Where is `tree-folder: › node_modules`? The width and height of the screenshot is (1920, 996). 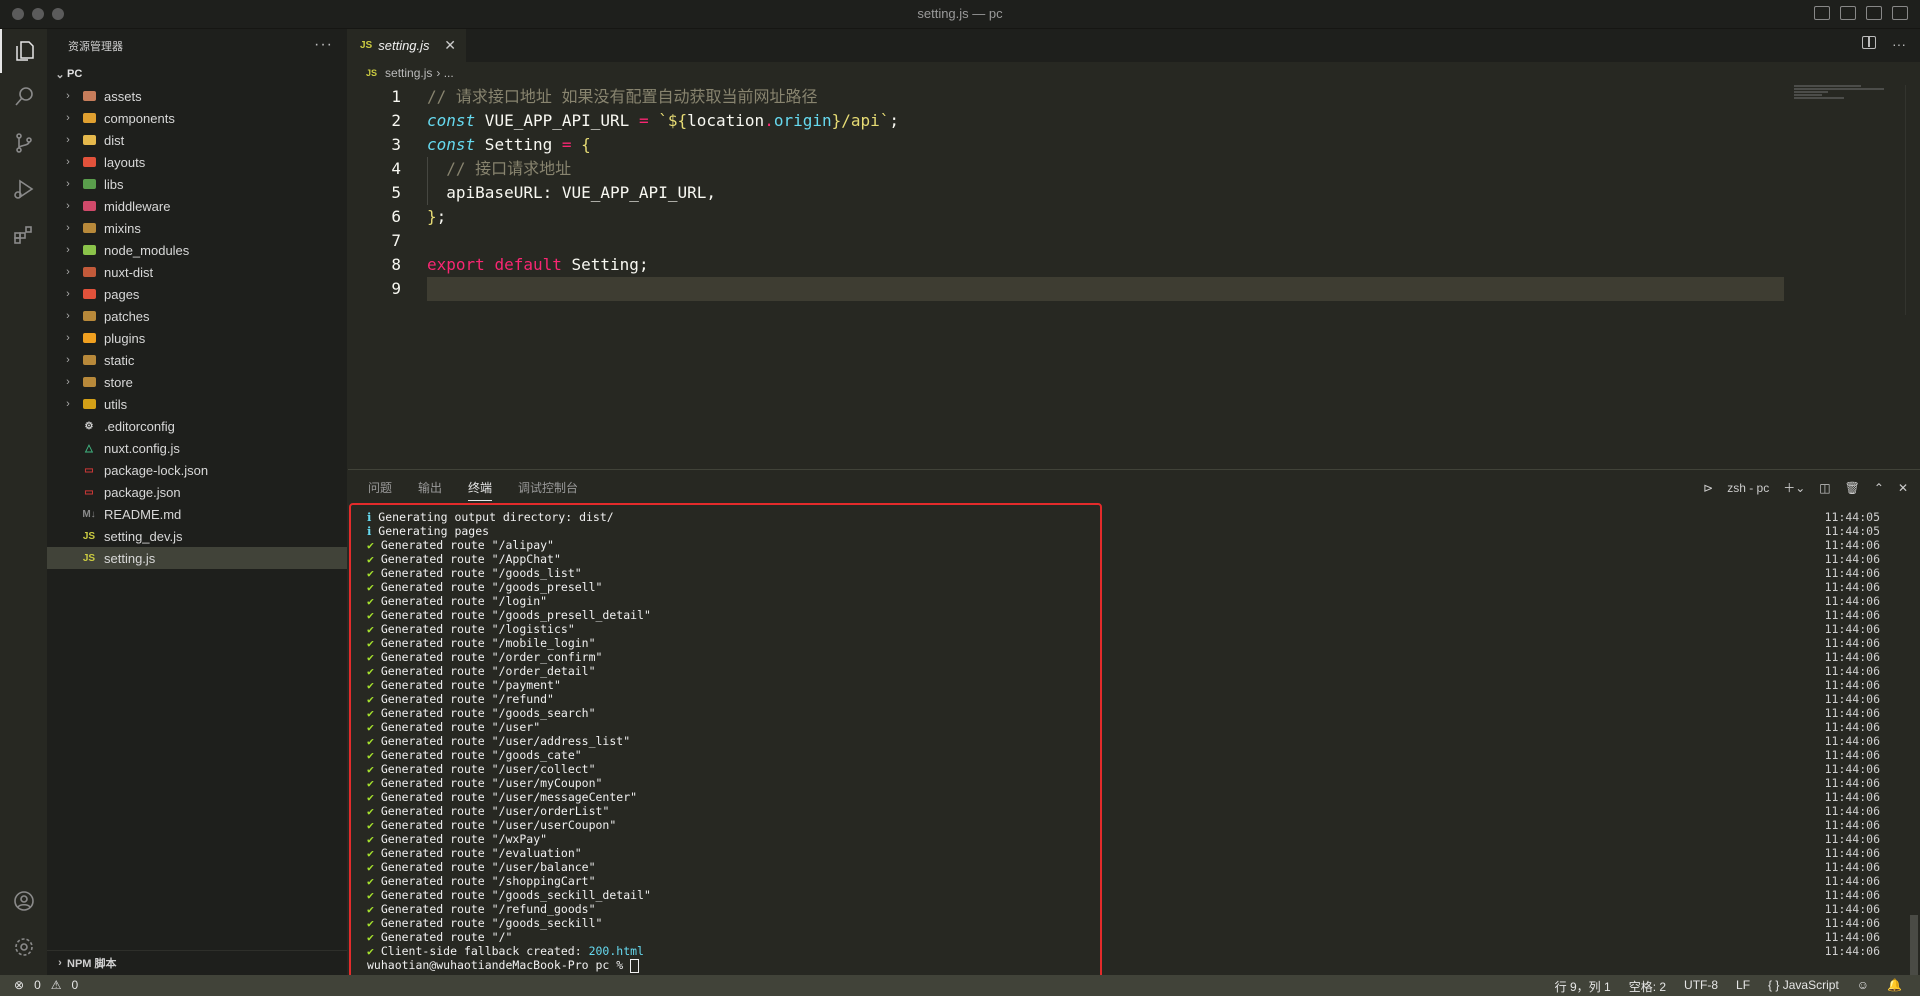 tree-folder: › node_modules is located at coordinates (197, 250).